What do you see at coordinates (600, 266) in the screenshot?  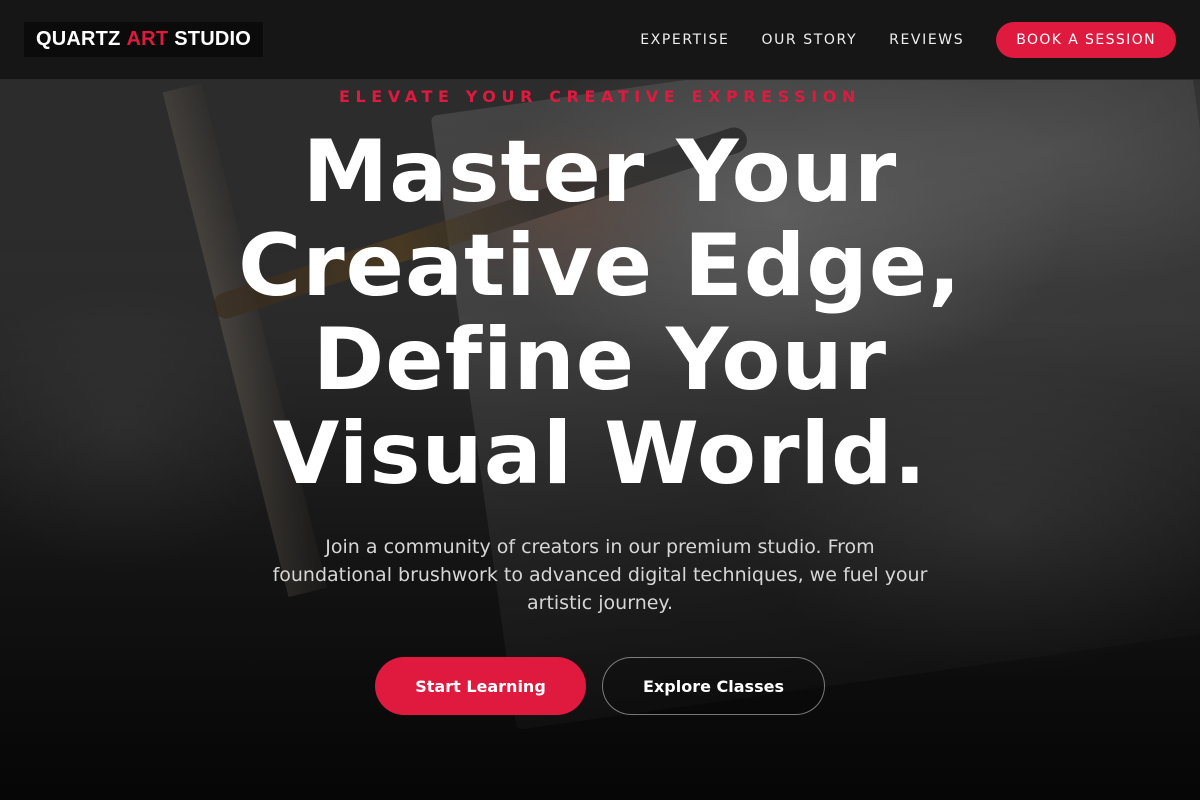 I see `headline-line-2: Creative Edge,` at bounding box center [600, 266].